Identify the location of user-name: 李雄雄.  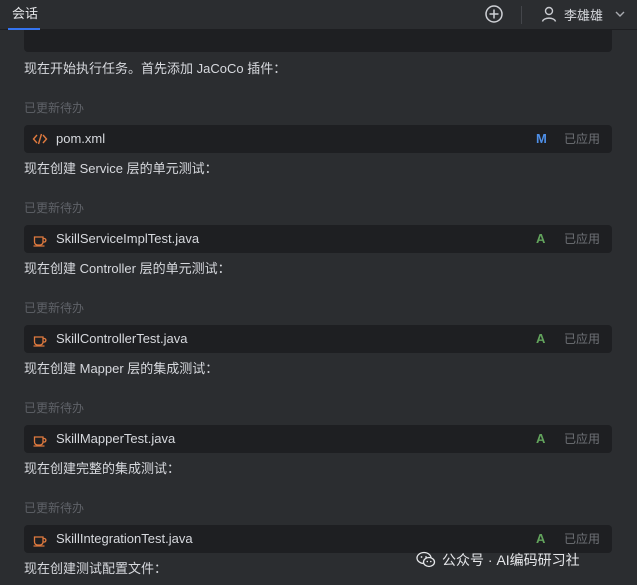
(584, 15).